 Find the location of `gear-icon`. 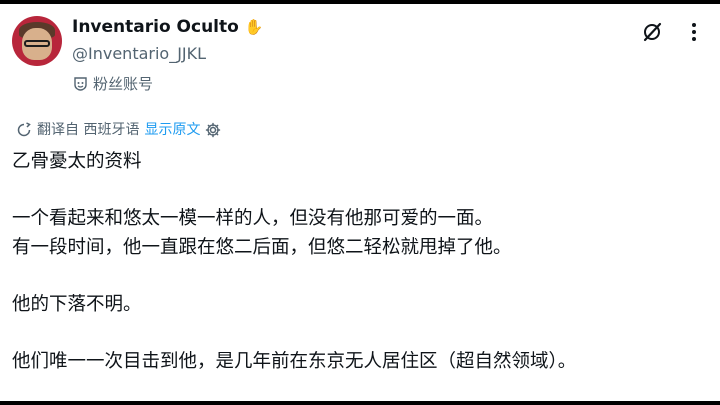

gear-icon is located at coordinates (213, 130).